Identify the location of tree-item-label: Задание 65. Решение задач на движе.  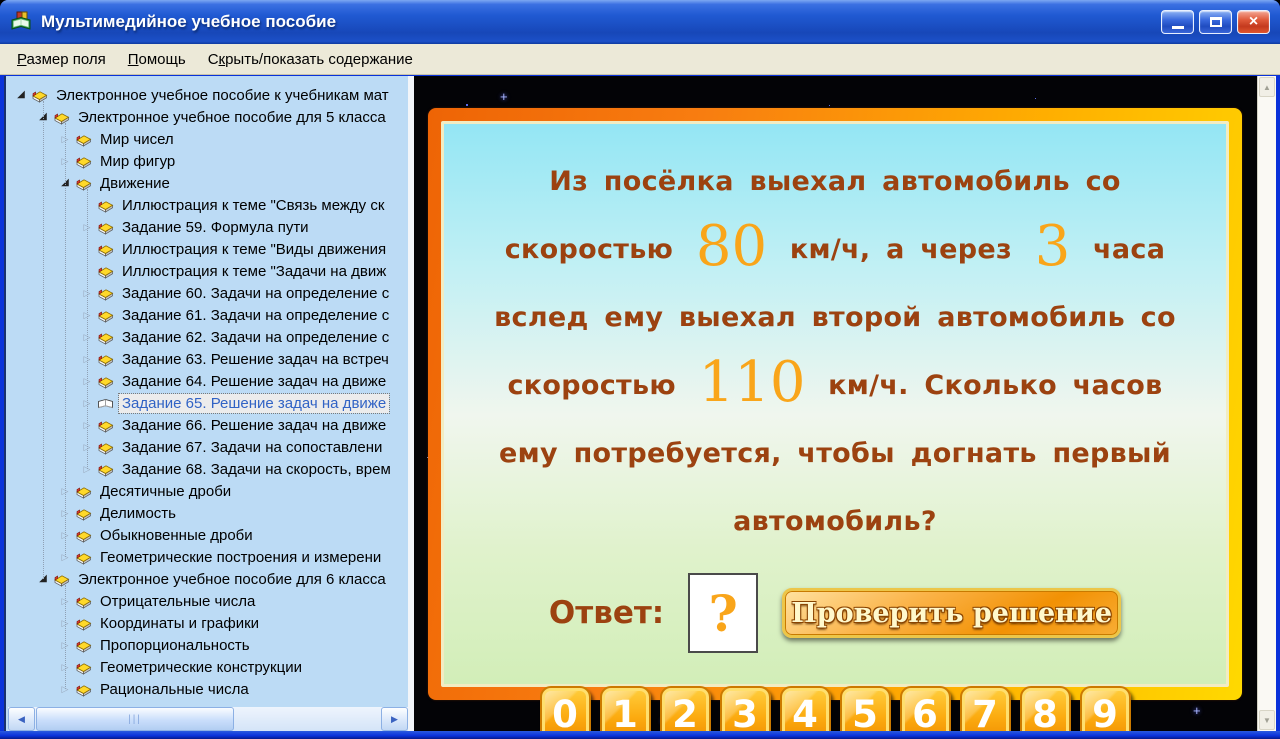
(254, 403).